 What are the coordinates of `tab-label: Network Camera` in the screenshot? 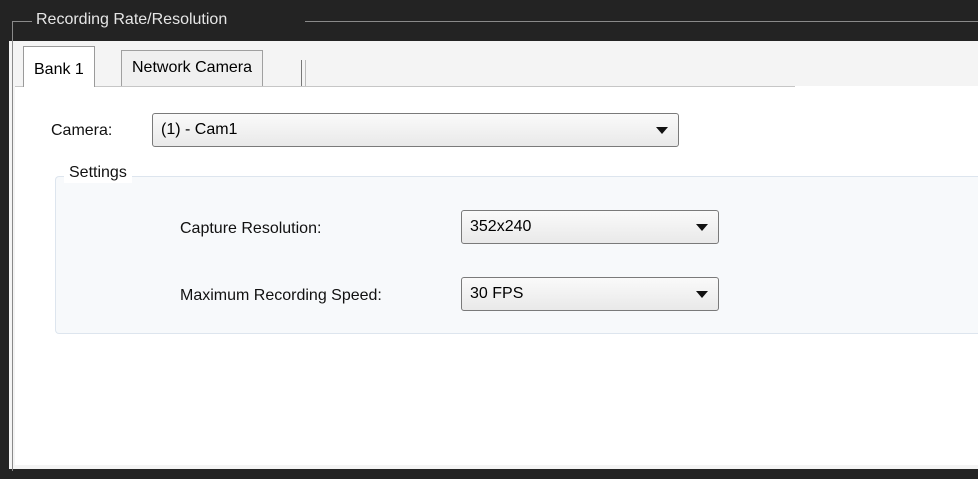 It's located at (192, 67).